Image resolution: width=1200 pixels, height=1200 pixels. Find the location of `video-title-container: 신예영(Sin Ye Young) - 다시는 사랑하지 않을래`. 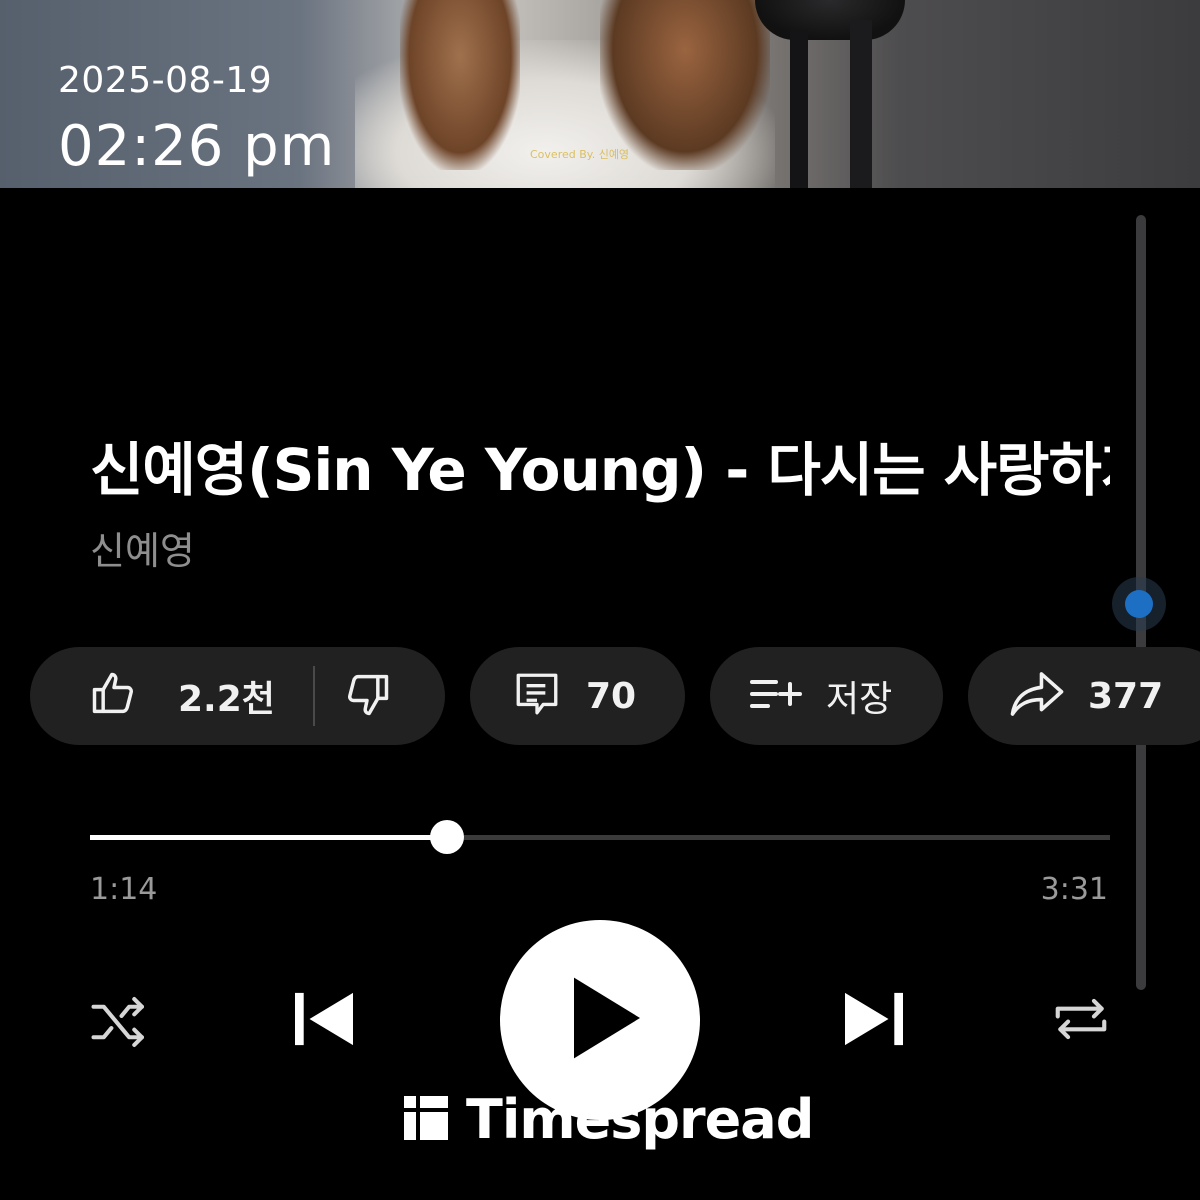

video-title-container: 신예영(Sin Ye Young) - 다시는 사랑하지 않을래 is located at coordinates (600, 470).